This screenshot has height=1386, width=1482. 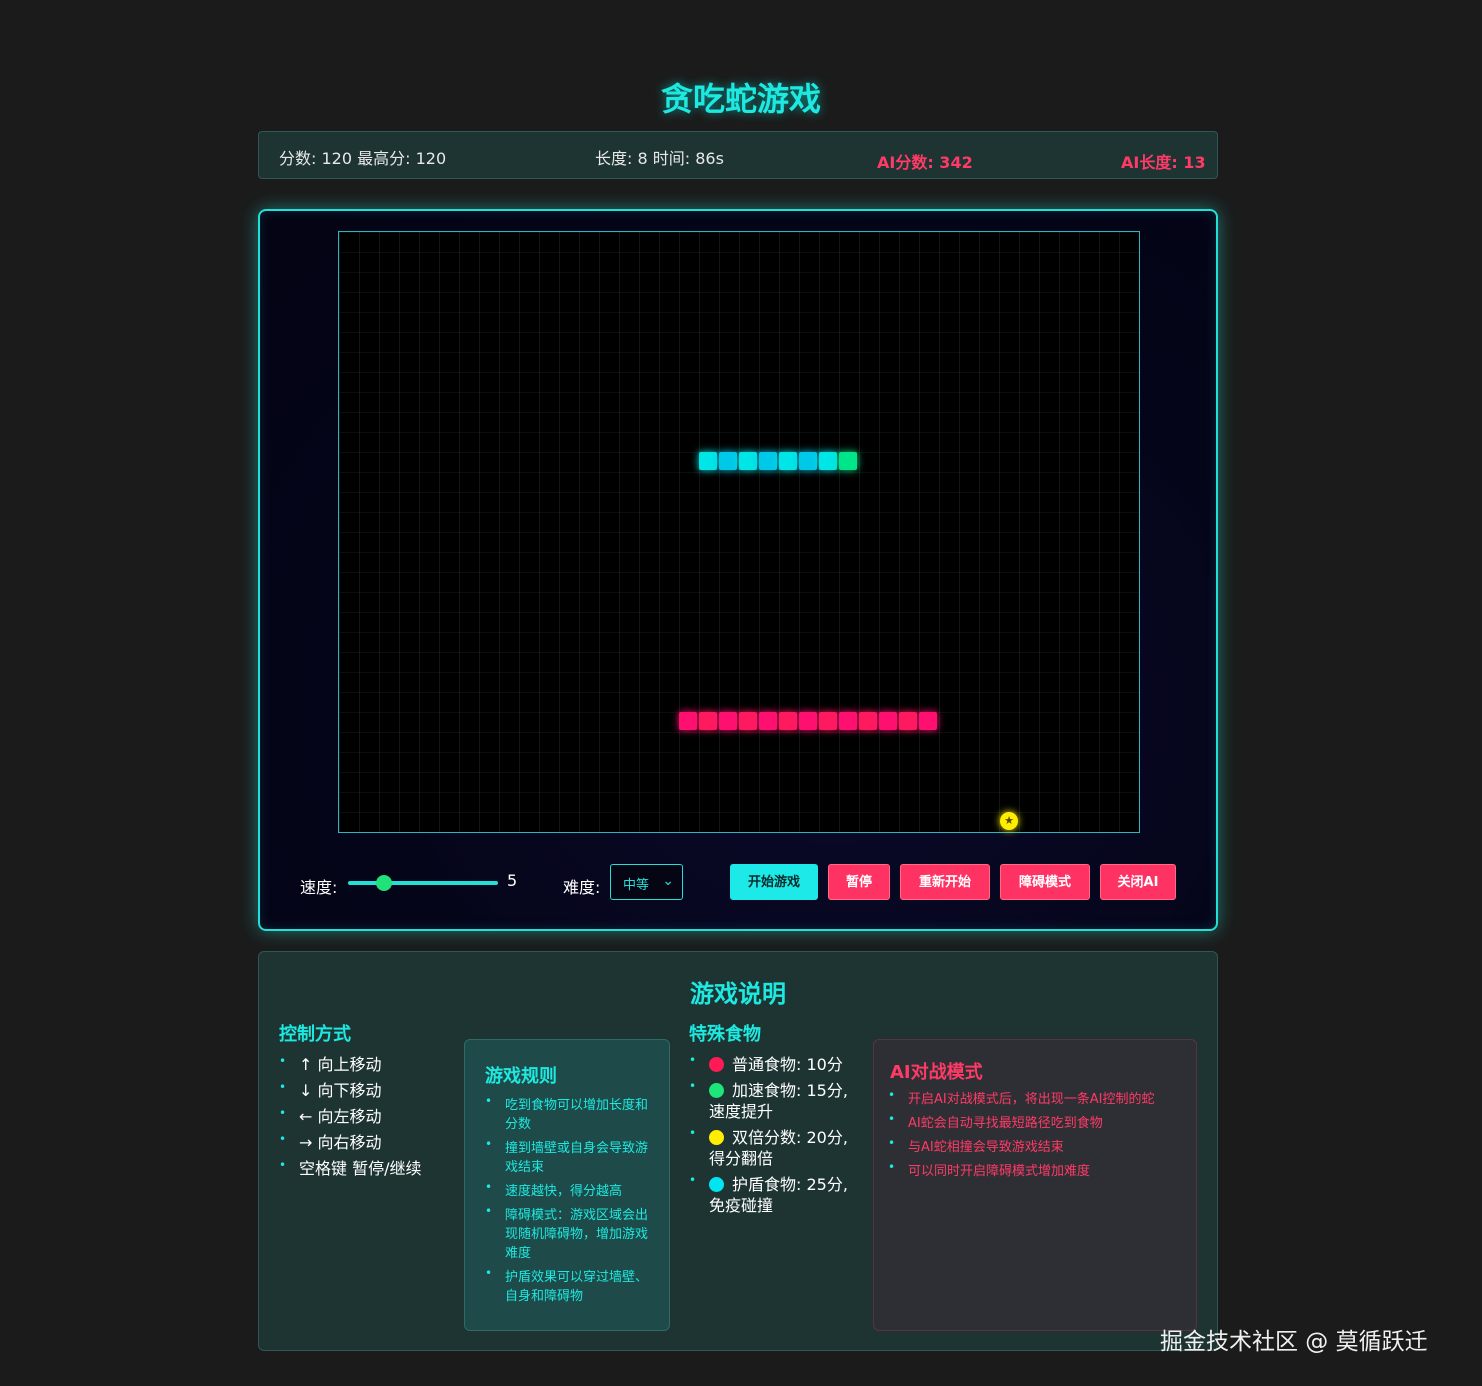 What do you see at coordinates (350, 1167) in the screenshot?
I see `control-item: 空格键 暂停/继续` at bounding box center [350, 1167].